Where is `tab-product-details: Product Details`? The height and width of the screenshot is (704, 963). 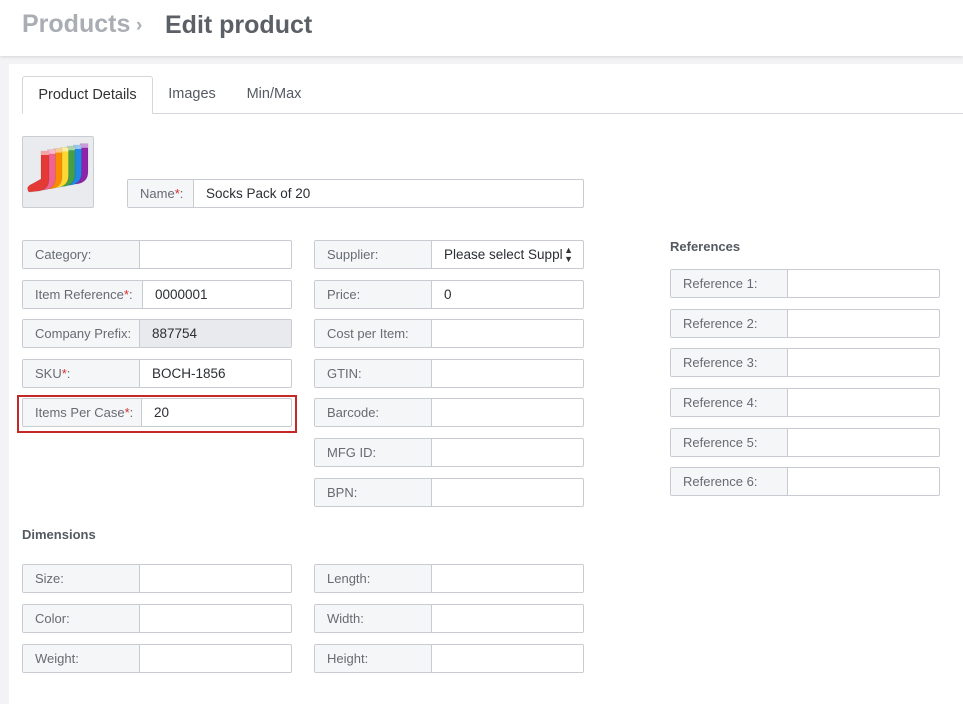 tab-product-details: Product Details is located at coordinates (87, 95).